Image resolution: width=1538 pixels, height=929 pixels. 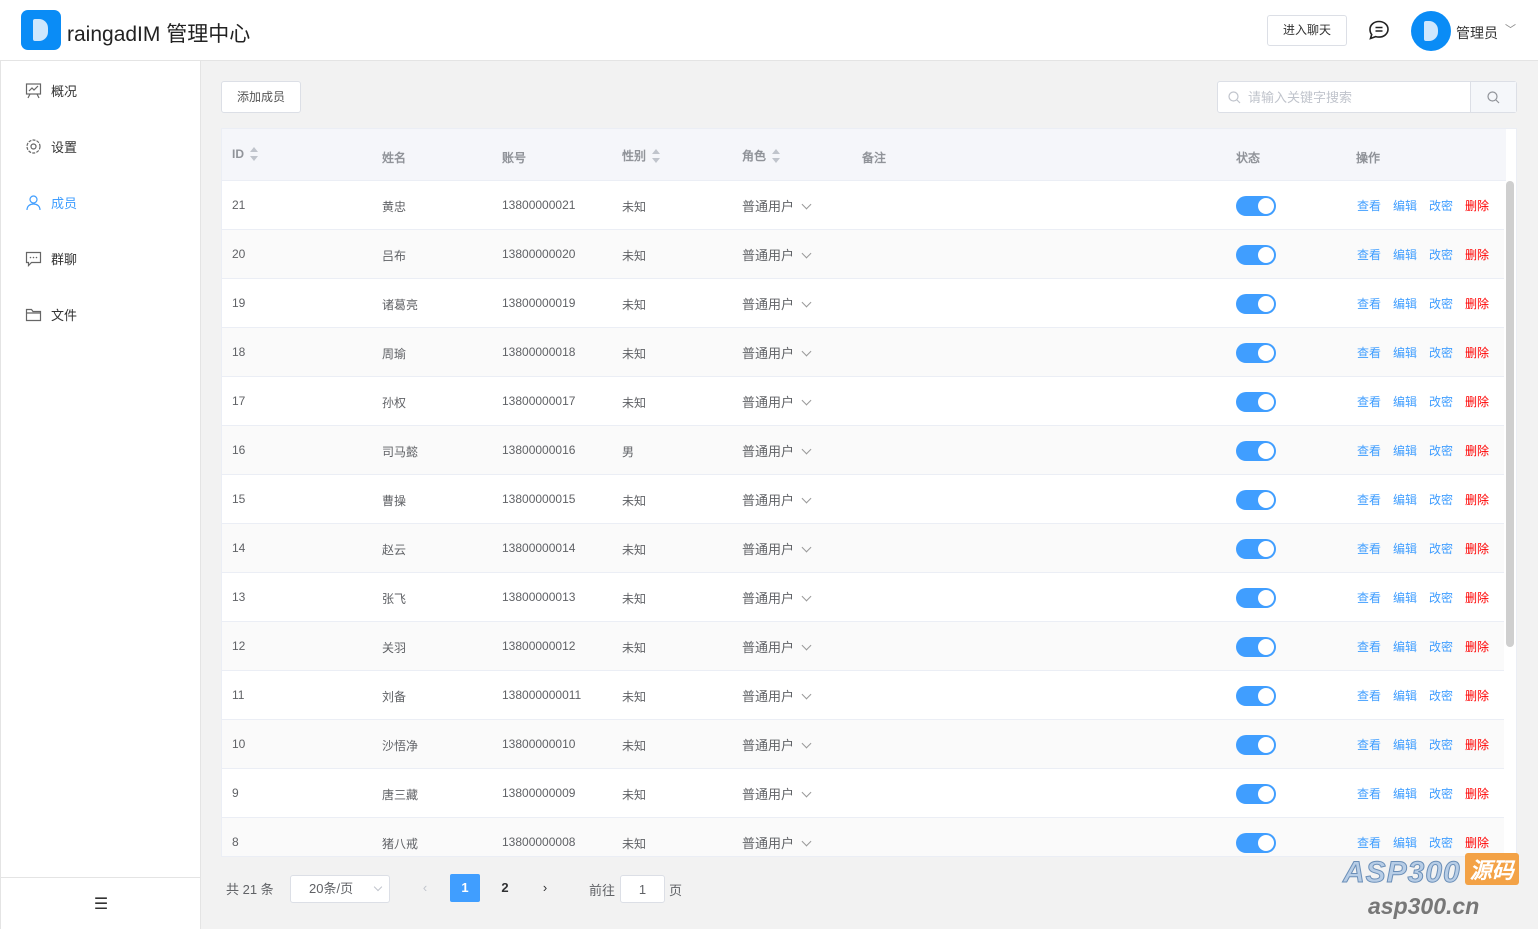 What do you see at coordinates (1510, 518) in the screenshot?
I see `table-scrollbar` at bounding box center [1510, 518].